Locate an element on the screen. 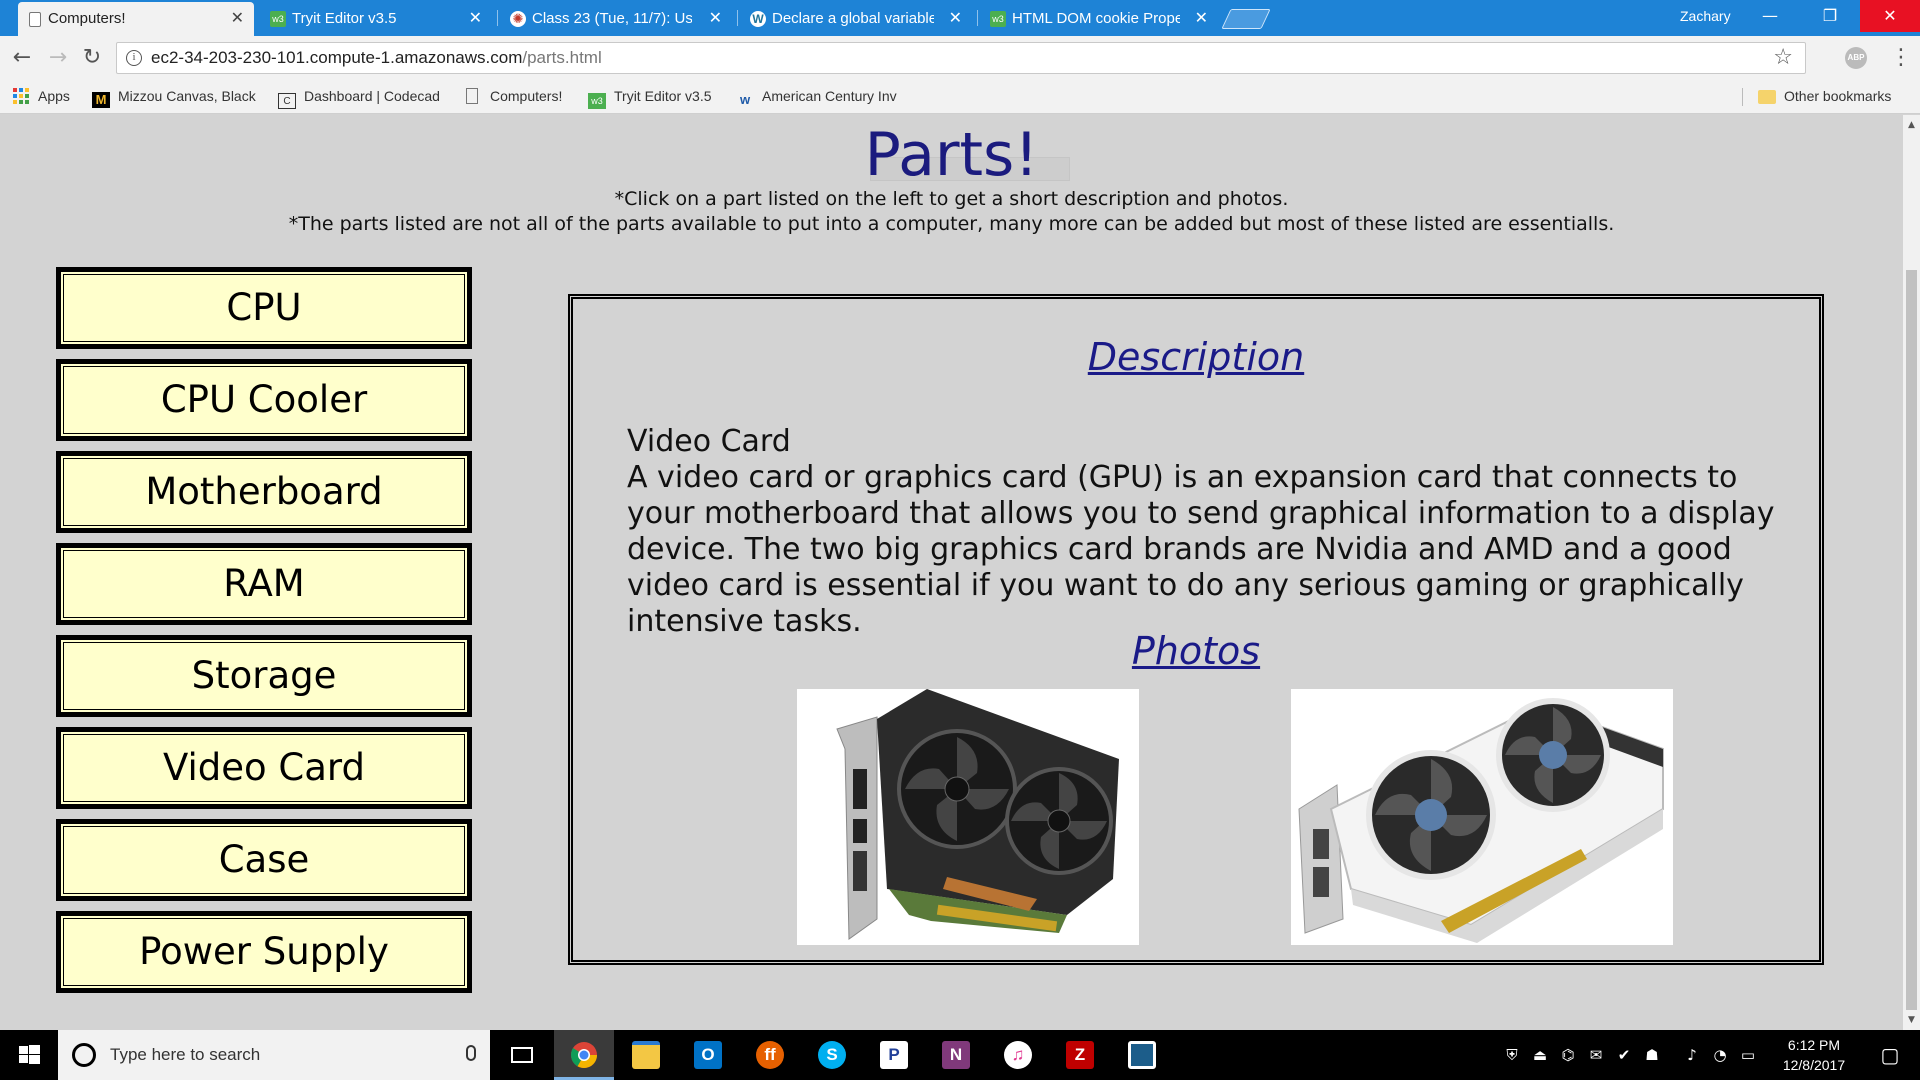 Image resolution: width=1920 pixels, height=1080 pixels. apps-grid-icon is located at coordinates (21, 96).